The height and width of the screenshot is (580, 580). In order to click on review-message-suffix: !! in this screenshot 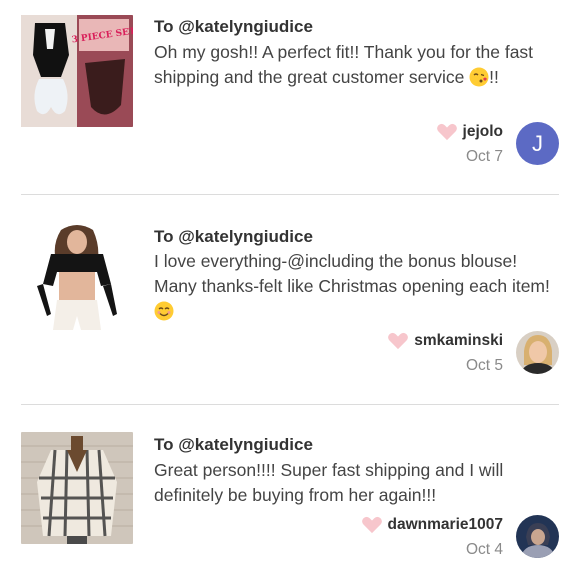, I will do `click(494, 77)`.